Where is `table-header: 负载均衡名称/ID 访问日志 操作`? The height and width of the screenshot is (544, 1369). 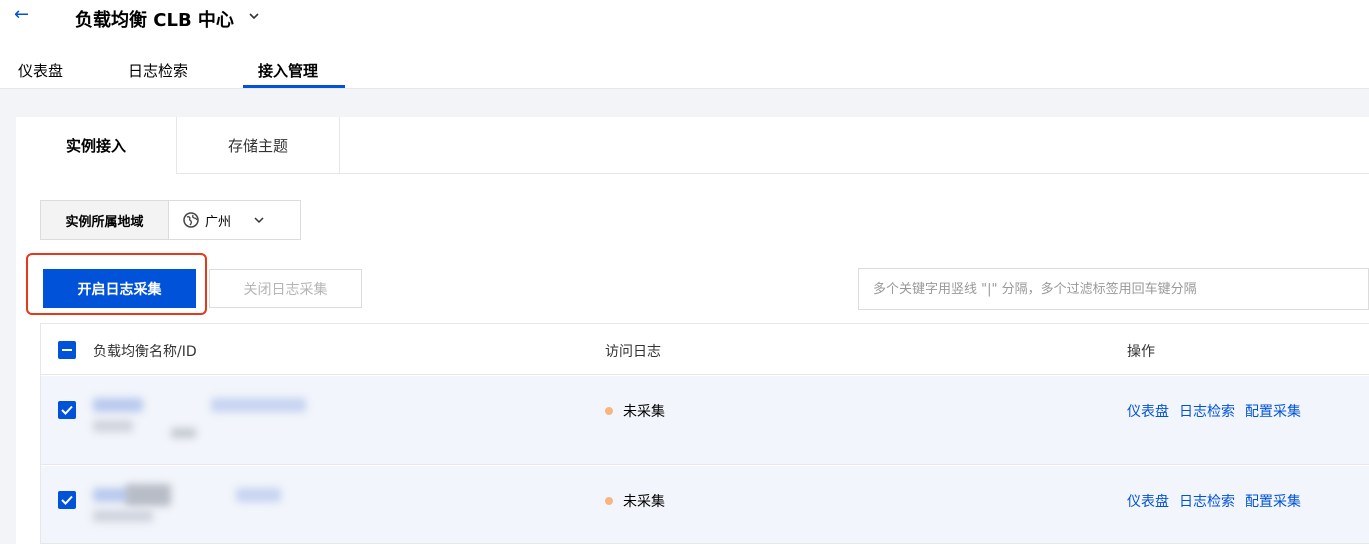 table-header: 负载均衡名称/ID 访问日志 操作 is located at coordinates (705, 349).